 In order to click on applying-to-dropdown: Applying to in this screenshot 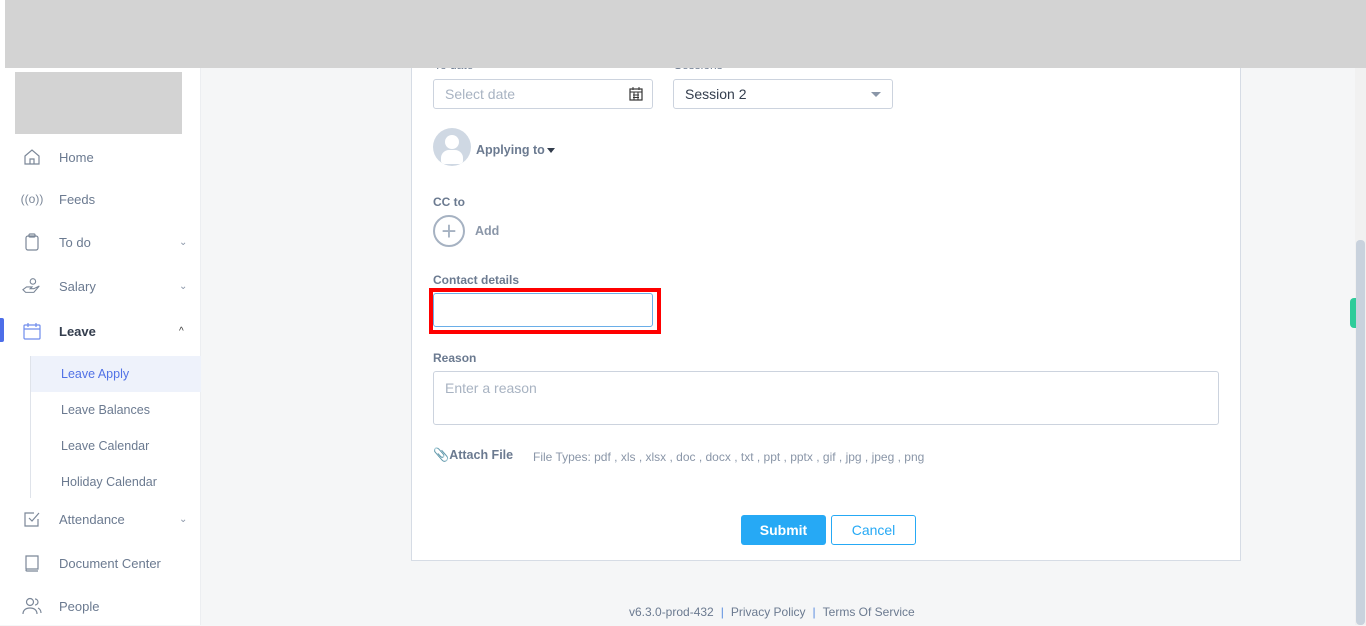, I will do `click(515, 150)`.